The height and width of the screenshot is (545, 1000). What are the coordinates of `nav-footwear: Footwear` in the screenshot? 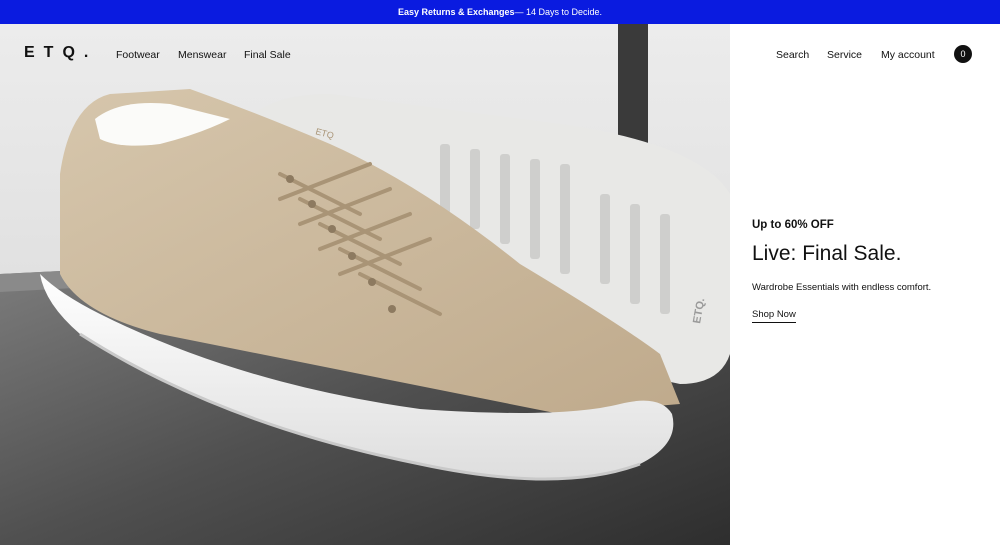 It's located at (138, 55).